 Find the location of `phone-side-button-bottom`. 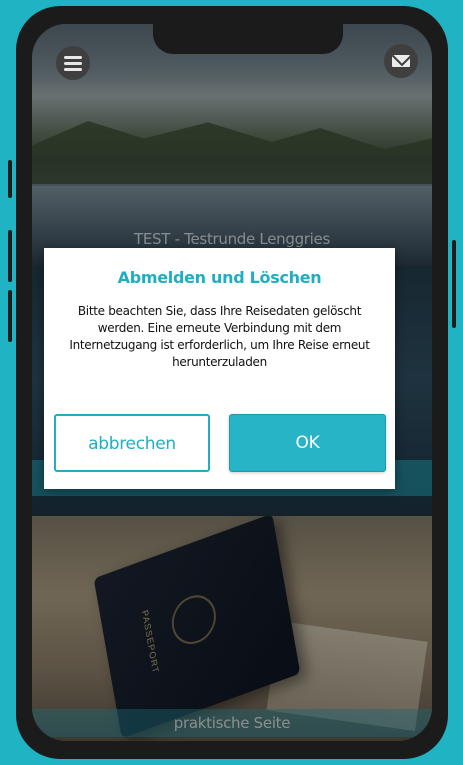

phone-side-button-bottom is located at coordinates (10, 316).